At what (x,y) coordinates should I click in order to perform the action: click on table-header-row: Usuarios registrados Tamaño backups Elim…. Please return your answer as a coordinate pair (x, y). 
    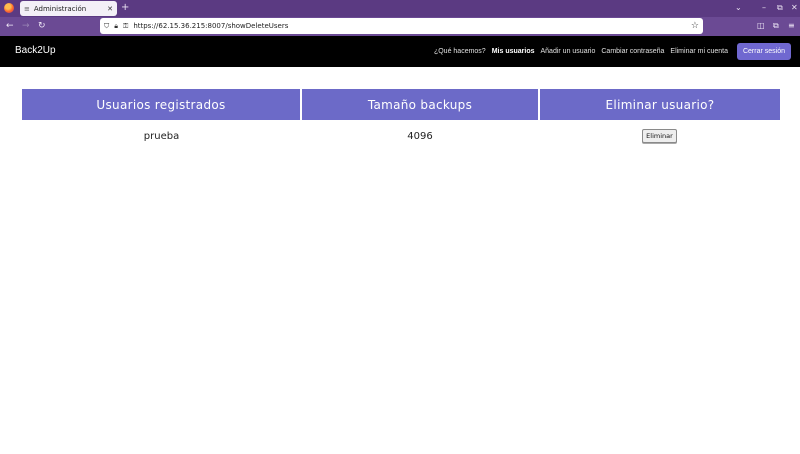
    Looking at the image, I should click on (401, 104).